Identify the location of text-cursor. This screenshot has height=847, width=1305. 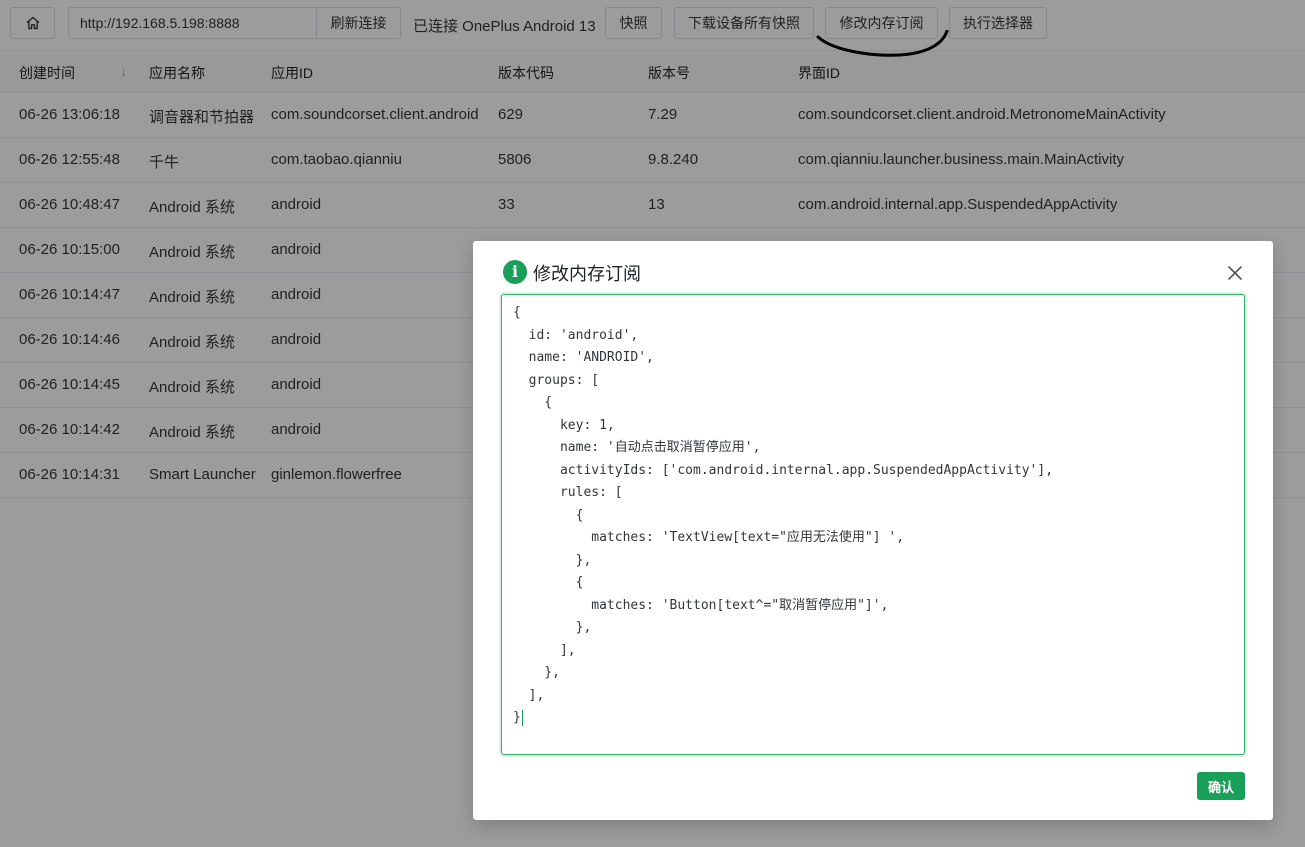
(522, 717).